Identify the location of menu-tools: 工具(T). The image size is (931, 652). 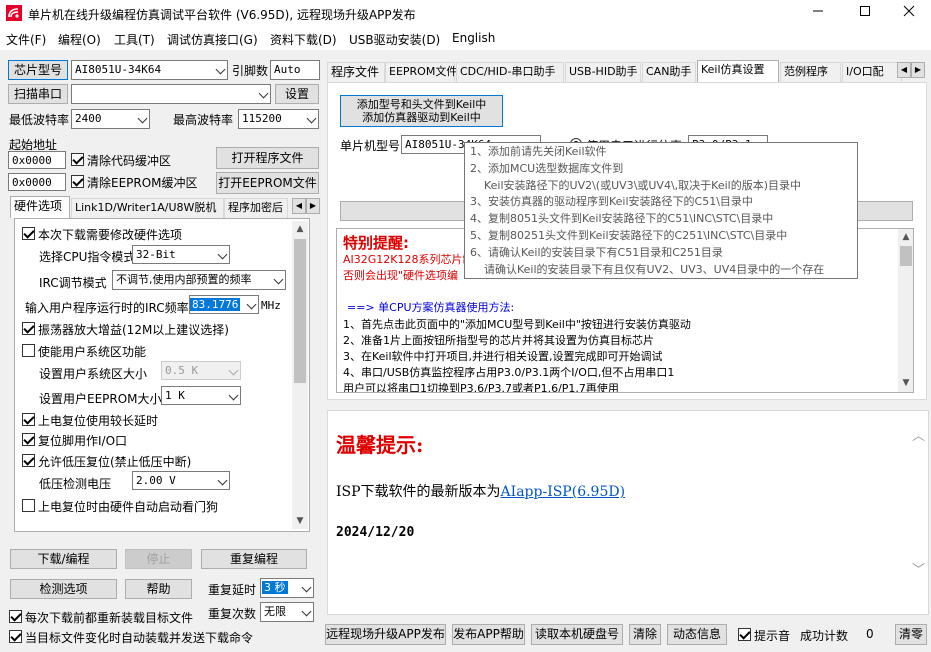
(134, 39).